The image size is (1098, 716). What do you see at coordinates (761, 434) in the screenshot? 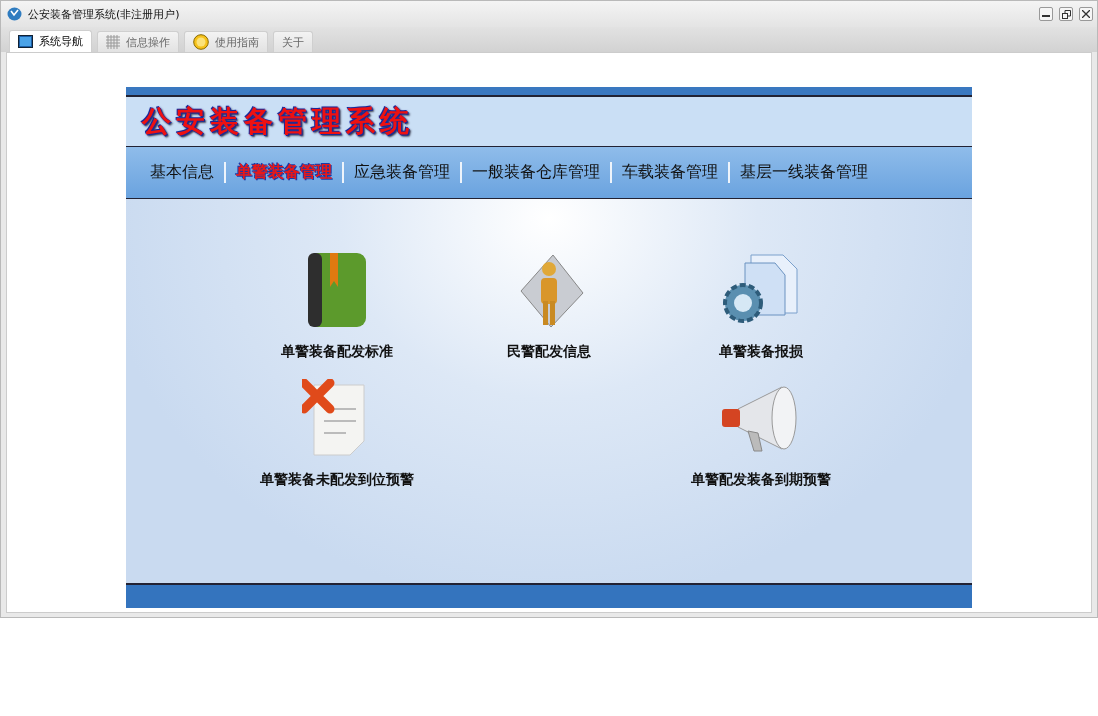
I see `module-button: 单警配发装备到期预警` at bounding box center [761, 434].